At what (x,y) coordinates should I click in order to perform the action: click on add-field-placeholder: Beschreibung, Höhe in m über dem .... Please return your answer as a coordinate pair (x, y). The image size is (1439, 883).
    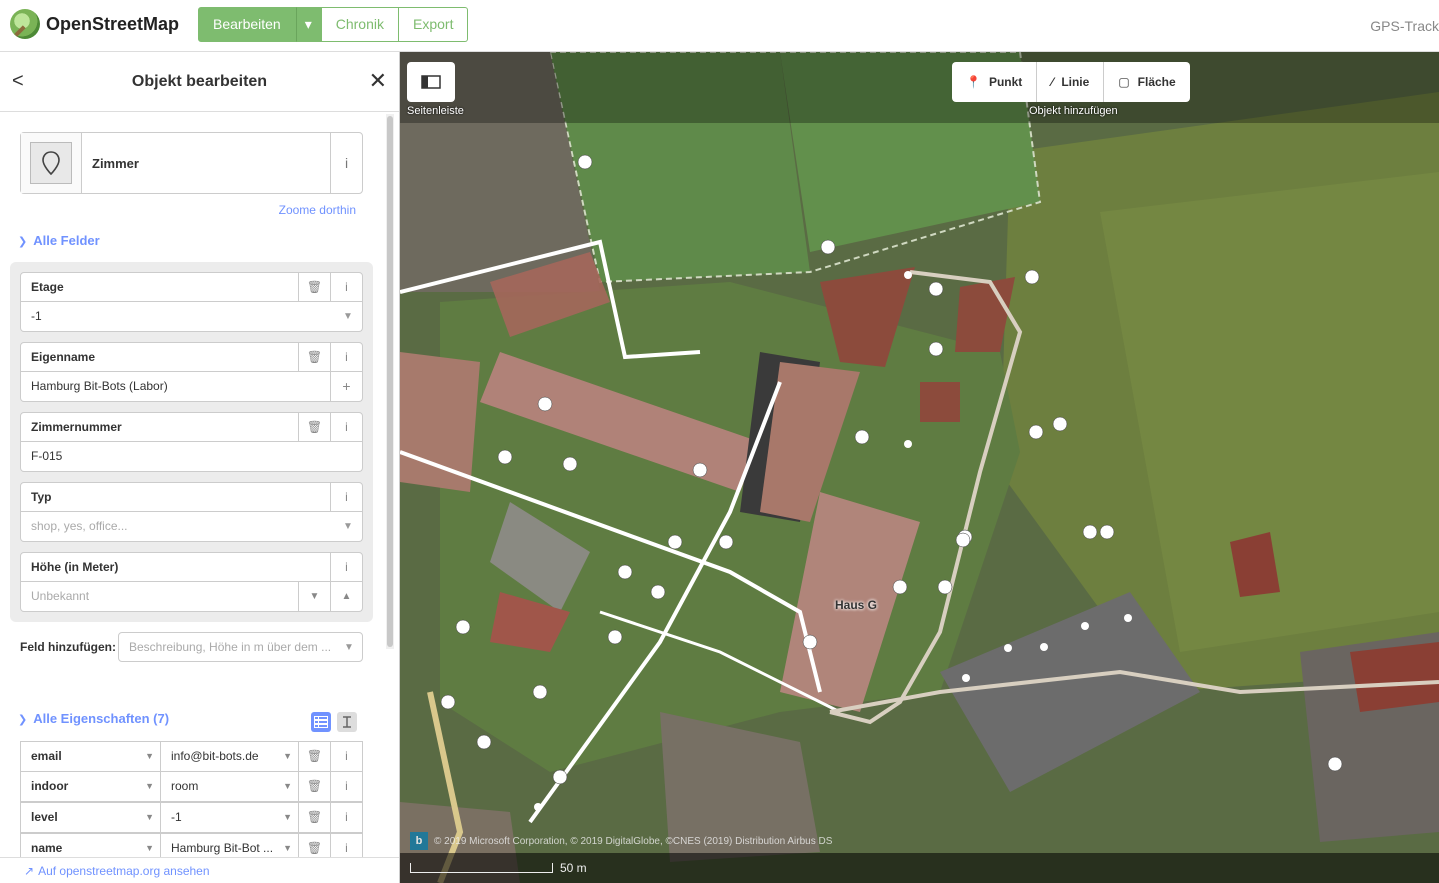
    Looking at the image, I should click on (230, 647).